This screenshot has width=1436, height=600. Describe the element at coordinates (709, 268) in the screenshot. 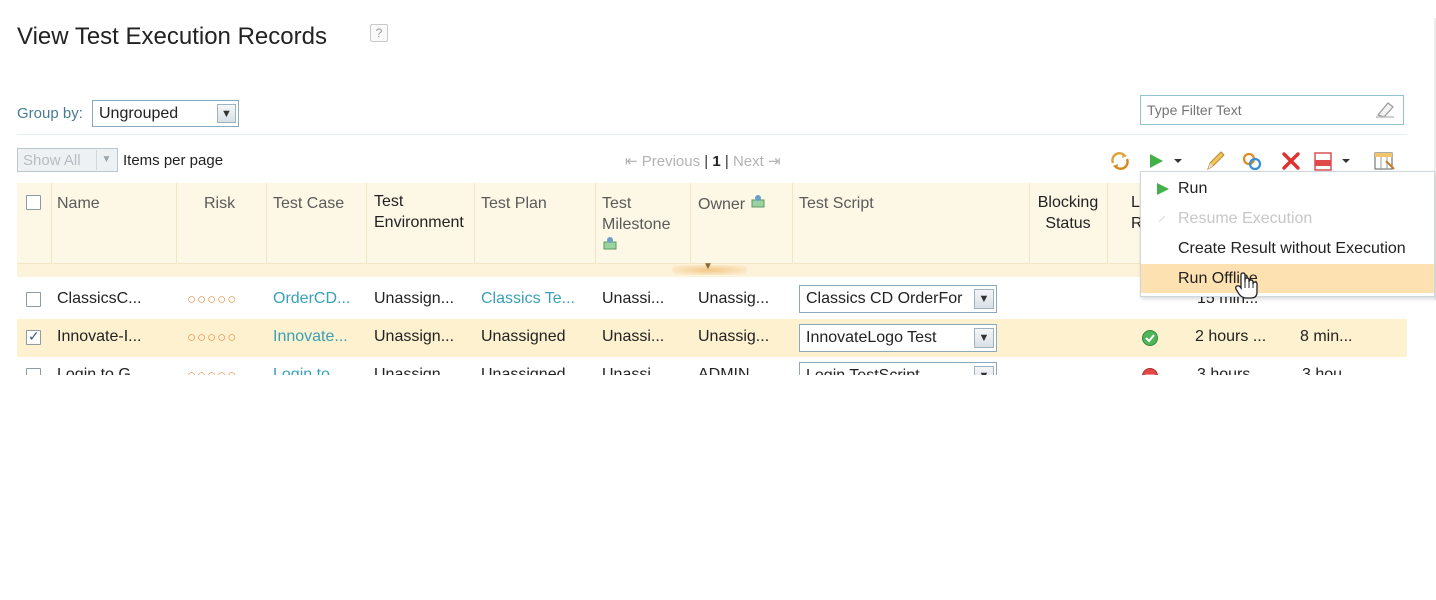

I see `collapse-handle: ▼` at that location.